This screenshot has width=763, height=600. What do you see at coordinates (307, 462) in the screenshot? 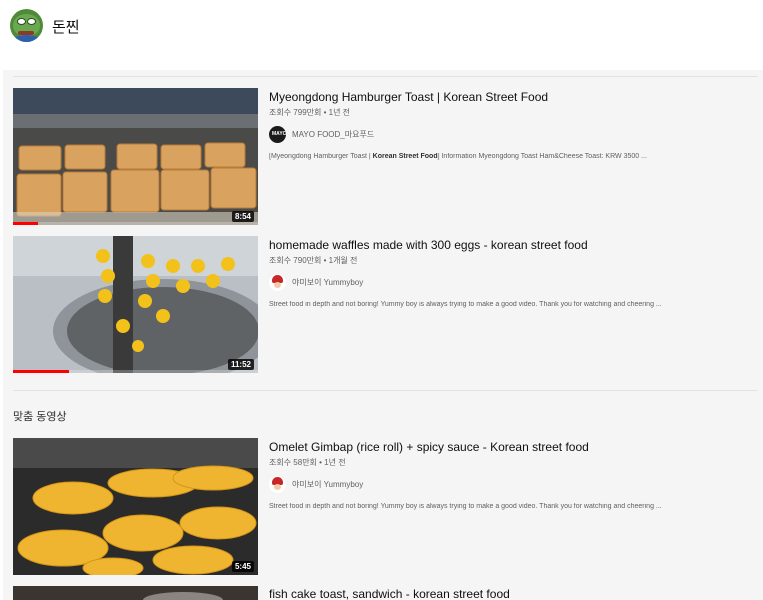
I see `video-meta: 조회수 58만회 • 1년 전` at bounding box center [307, 462].